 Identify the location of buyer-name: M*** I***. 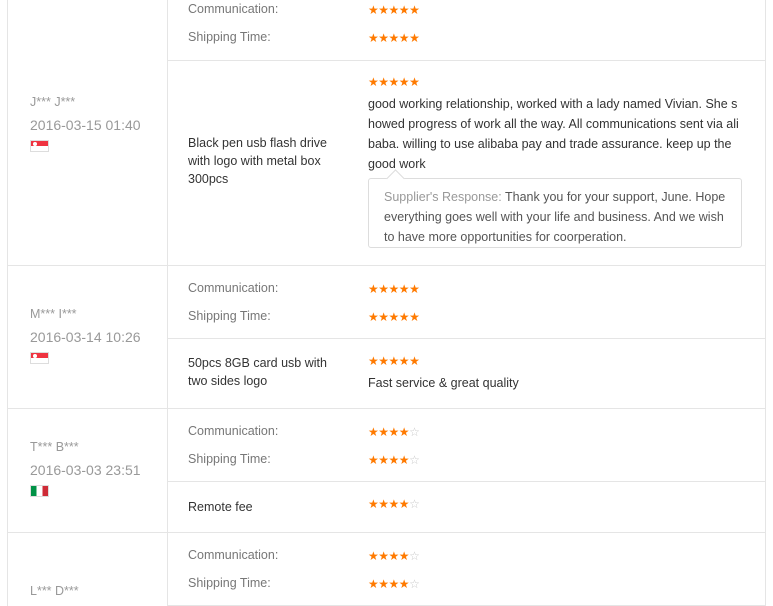
(53, 314).